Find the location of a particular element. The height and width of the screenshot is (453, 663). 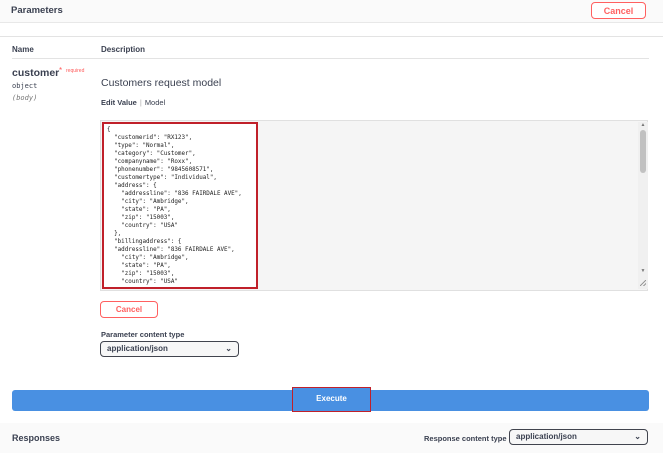

parameter-content-type-select: application/json ⌄ is located at coordinates (169, 349).